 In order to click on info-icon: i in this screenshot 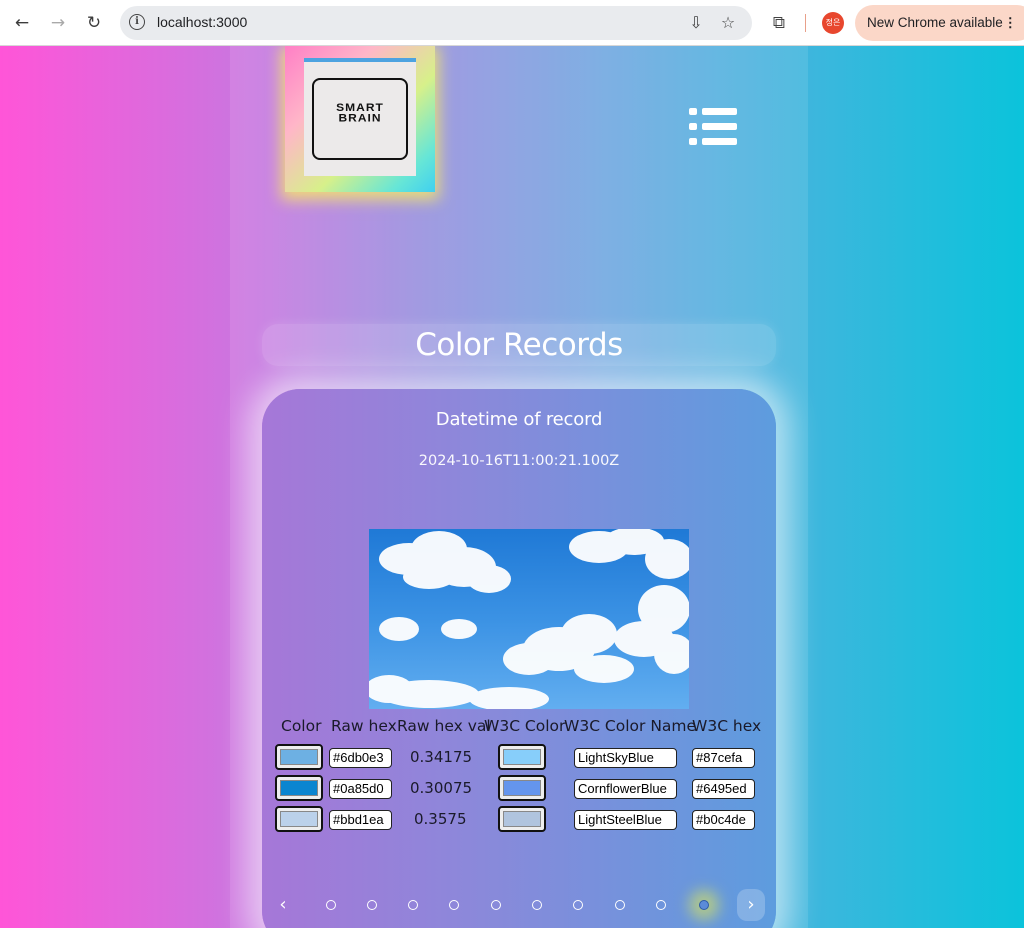, I will do `click(137, 22)`.